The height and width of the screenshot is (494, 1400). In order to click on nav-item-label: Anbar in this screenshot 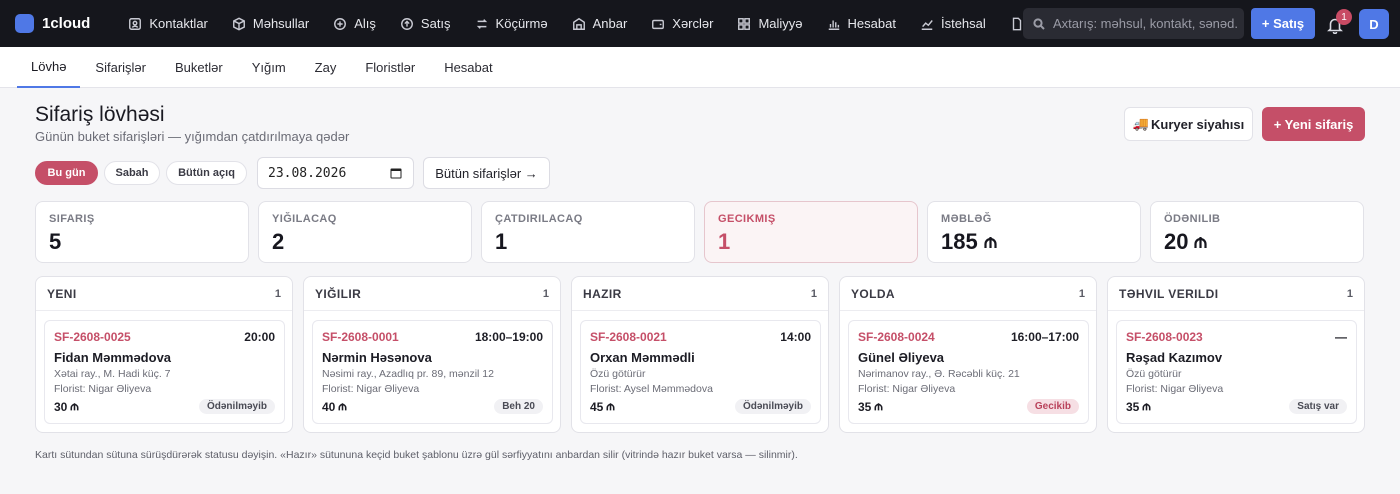, I will do `click(610, 23)`.